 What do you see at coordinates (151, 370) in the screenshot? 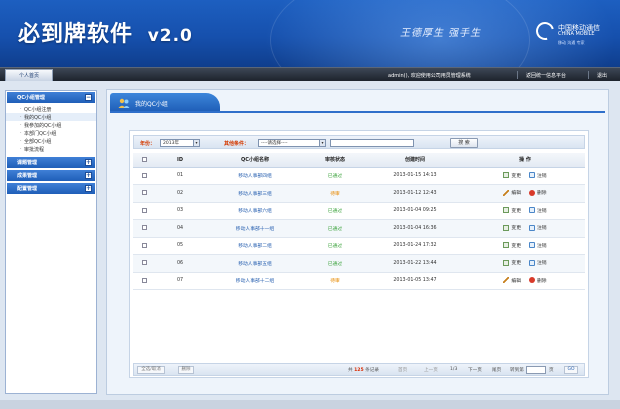
I see `select-all-button: 全选/取消` at bounding box center [151, 370].